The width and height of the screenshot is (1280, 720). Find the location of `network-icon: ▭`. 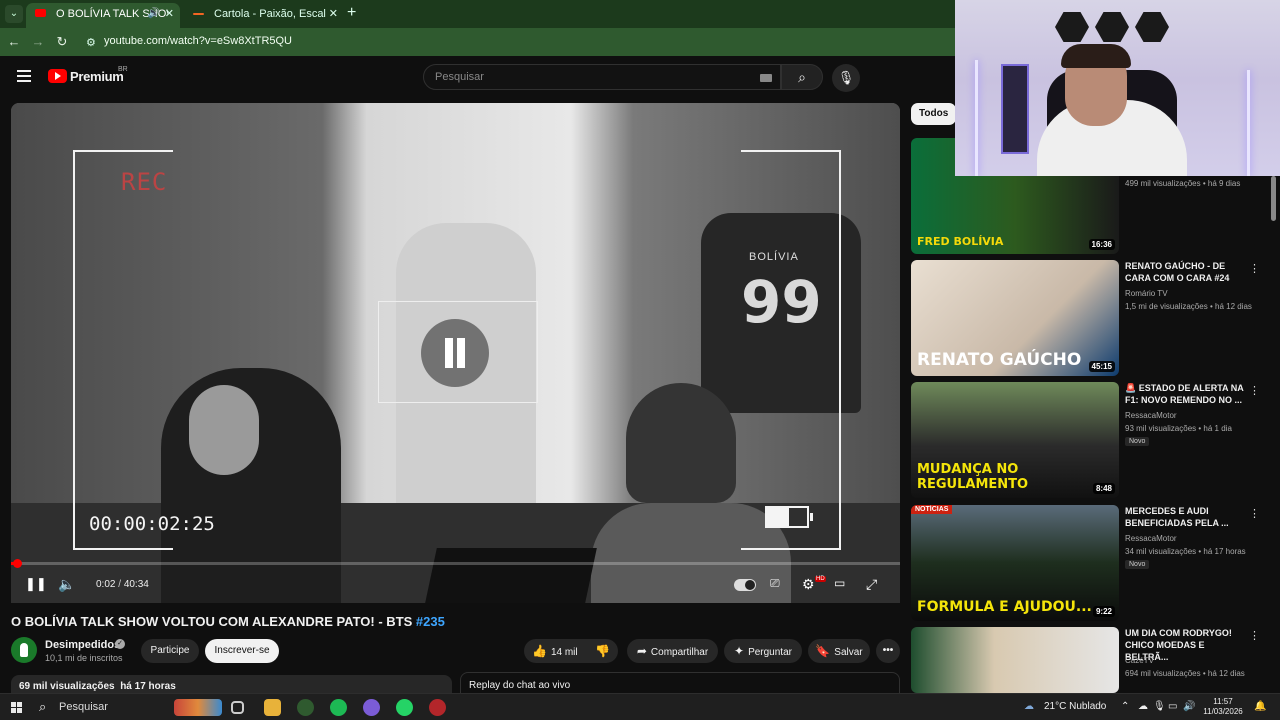

network-icon: ▭ is located at coordinates (1172, 706).